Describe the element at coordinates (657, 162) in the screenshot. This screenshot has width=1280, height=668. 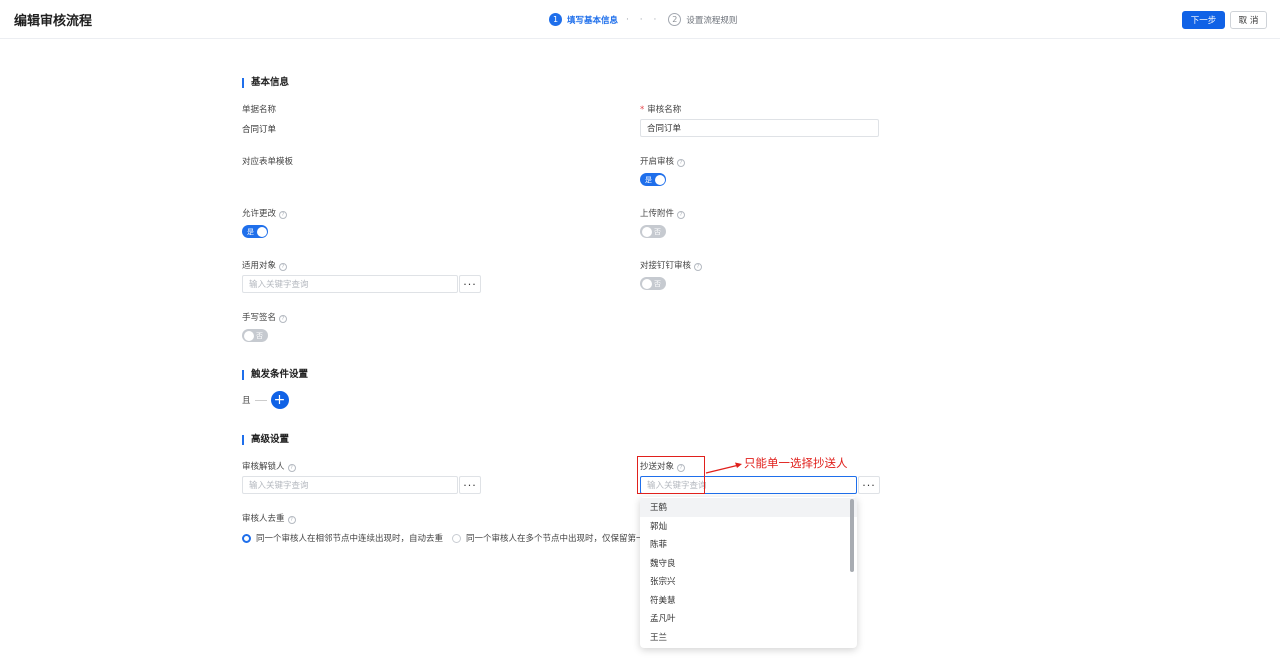
I see `enable-review-label-text: 开启审核` at that location.